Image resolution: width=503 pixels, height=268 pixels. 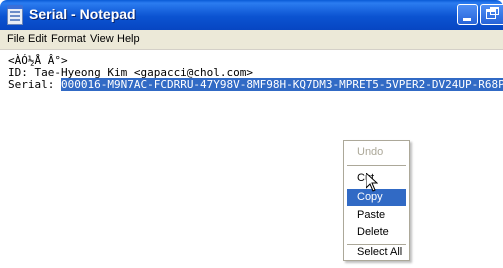 What do you see at coordinates (467, 14) in the screenshot?
I see `minimize-button` at bounding box center [467, 14].